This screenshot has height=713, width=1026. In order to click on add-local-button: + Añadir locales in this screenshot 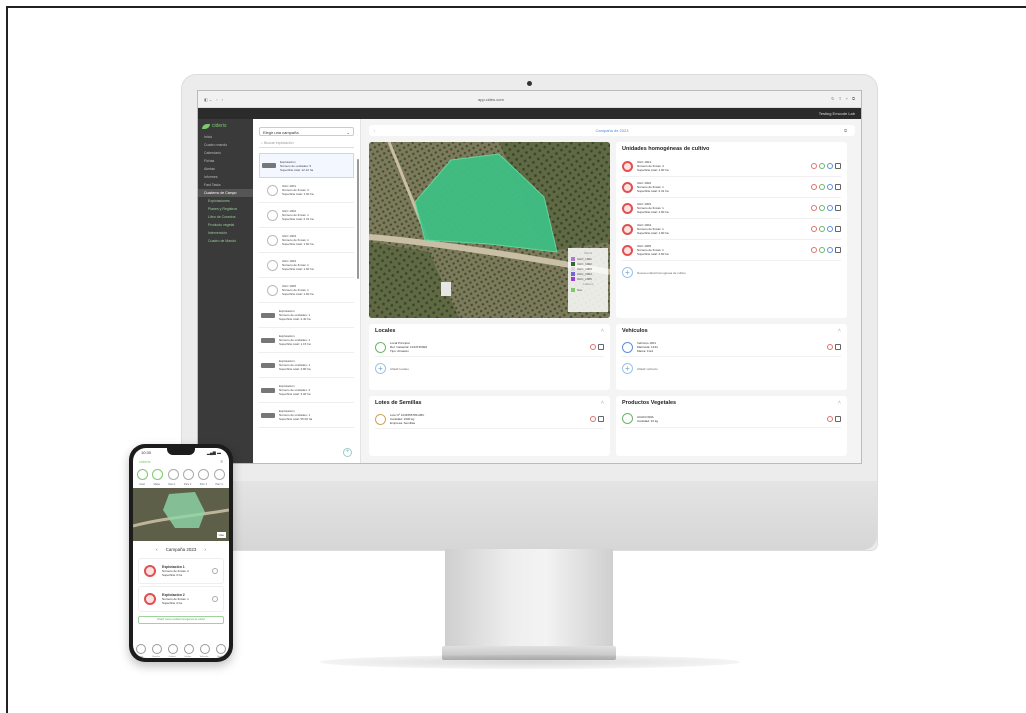, I will do `click(489, 368)`.